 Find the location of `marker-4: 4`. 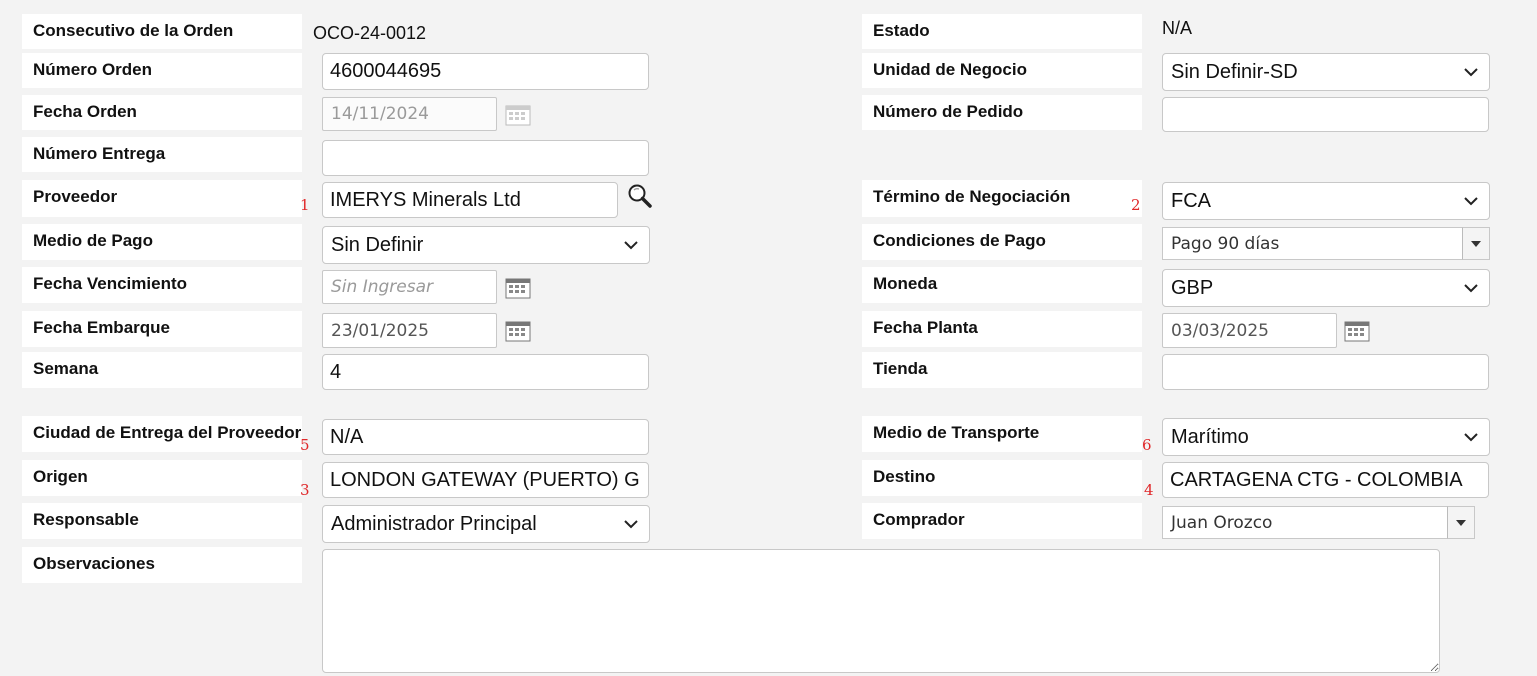

marker-4: 4 is located at coordinates (1149, 490).